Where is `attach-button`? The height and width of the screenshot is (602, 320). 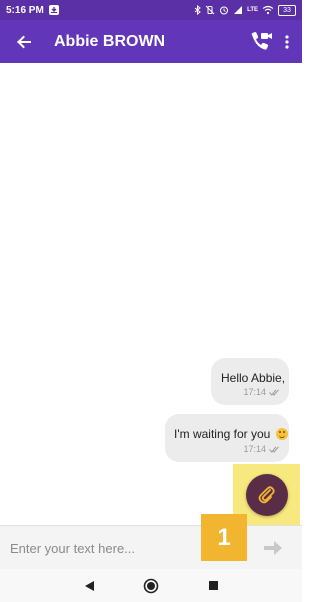 attach-button is located at coordinates (267, 495).